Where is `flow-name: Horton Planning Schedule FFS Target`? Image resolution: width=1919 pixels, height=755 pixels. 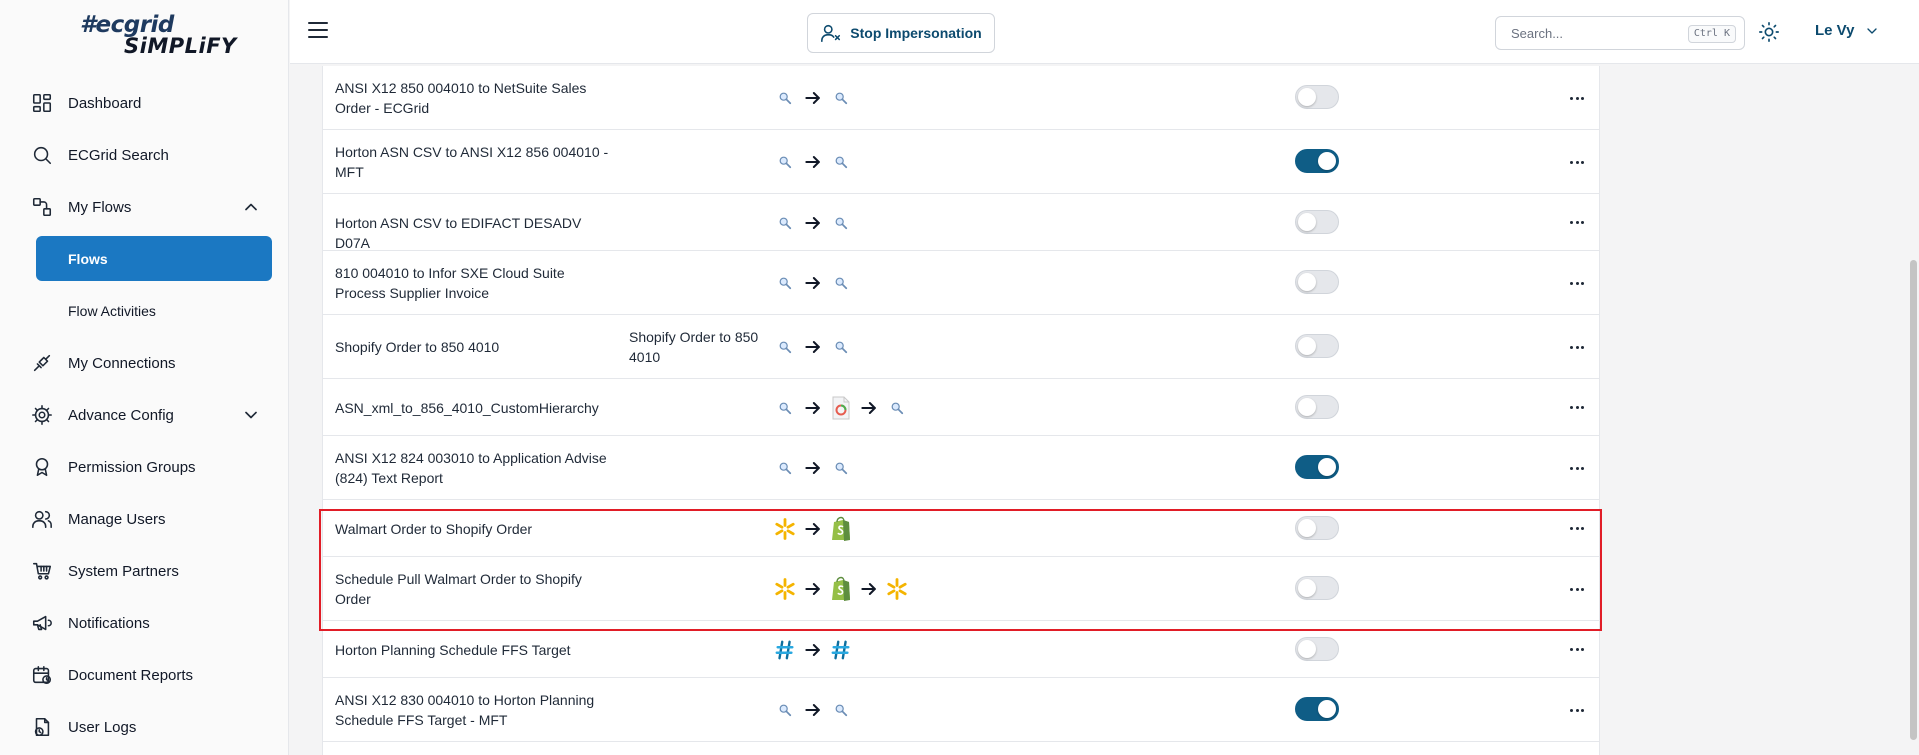
flow-name: Horton Planning Schedule FFS Target is located at coordinates (475, 650).